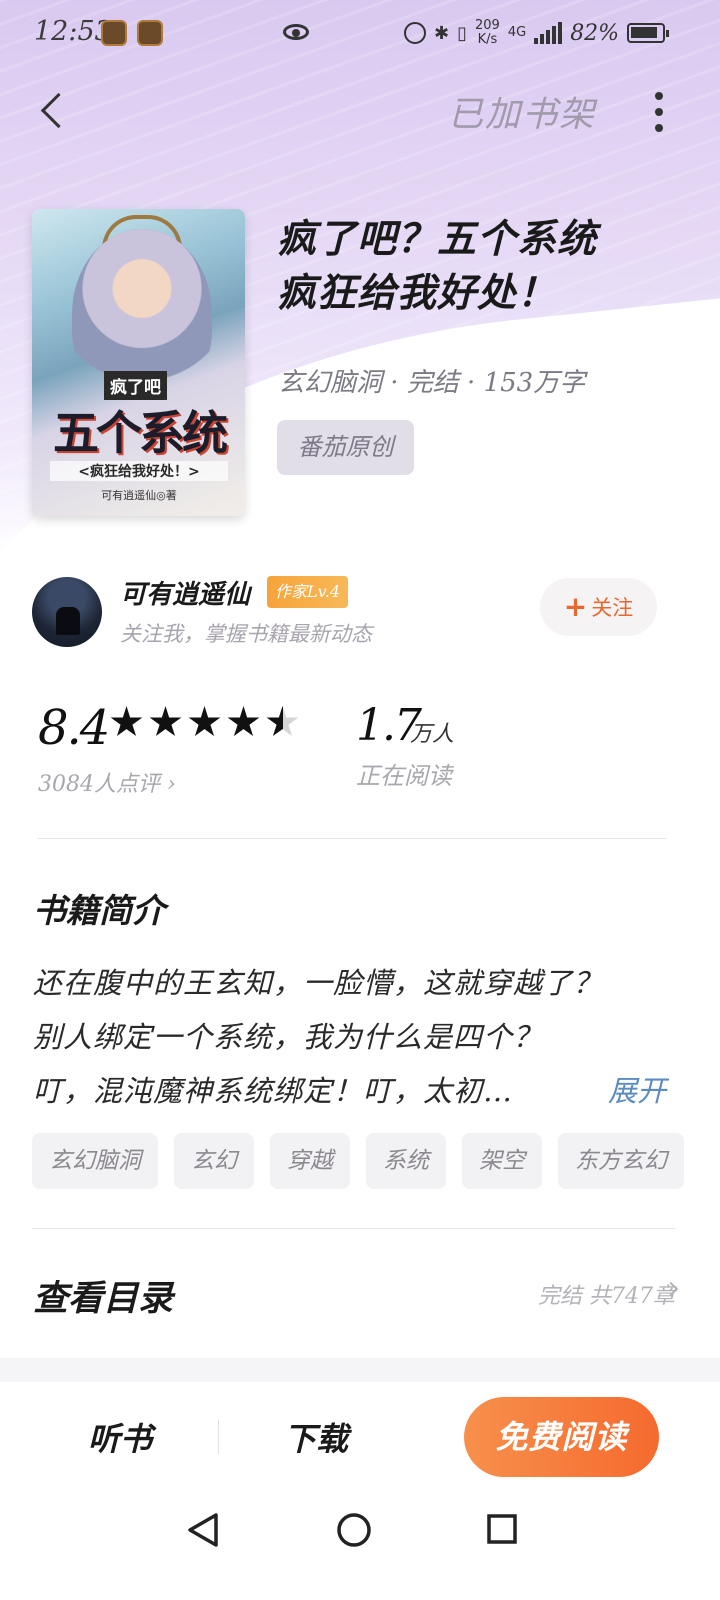  I want to click on network-speed: 209 K/s, so click(487, 32).